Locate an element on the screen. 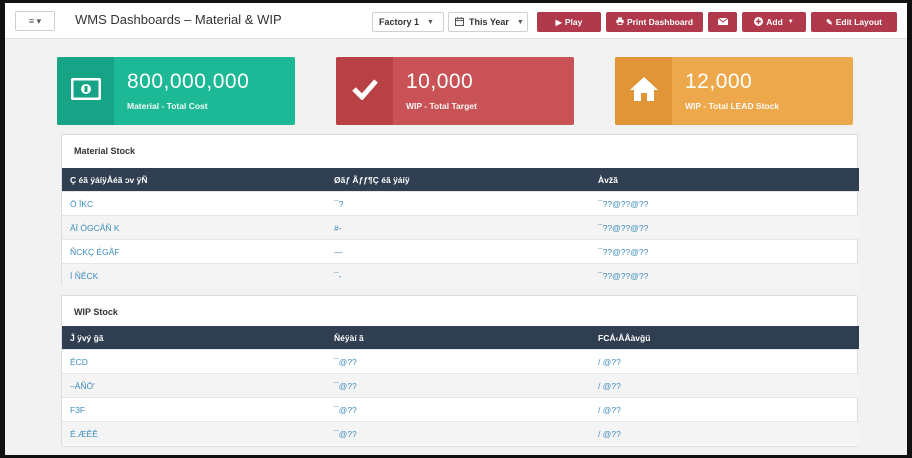 The height and width of the screenshot is (458, 912). table-row: É.ÆÊÊ ¯@?? / @?? is located at coordinates (460, 433).